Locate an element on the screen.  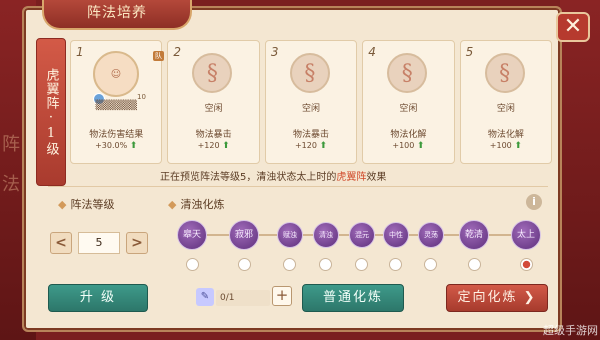
character-name: ▒▒▒▒▒▒ is located at coordinates (116, 106).